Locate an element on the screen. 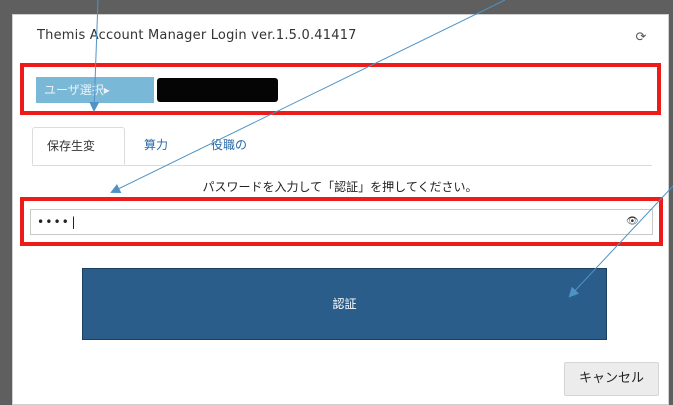 Image resolution: width=673 pixels, height=405 pixels. tab-bar: 保存生変 算力 役職の is located at coordinates (342, 146).